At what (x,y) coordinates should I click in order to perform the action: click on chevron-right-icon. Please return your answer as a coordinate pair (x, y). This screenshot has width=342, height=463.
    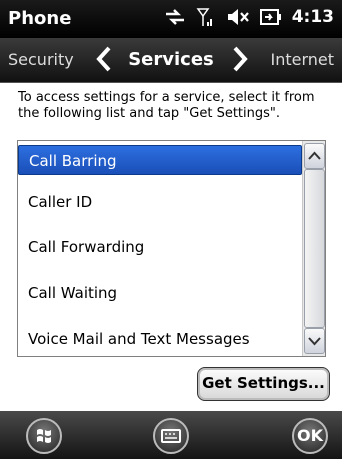
    Looking at the image, I should click on (240, 61).